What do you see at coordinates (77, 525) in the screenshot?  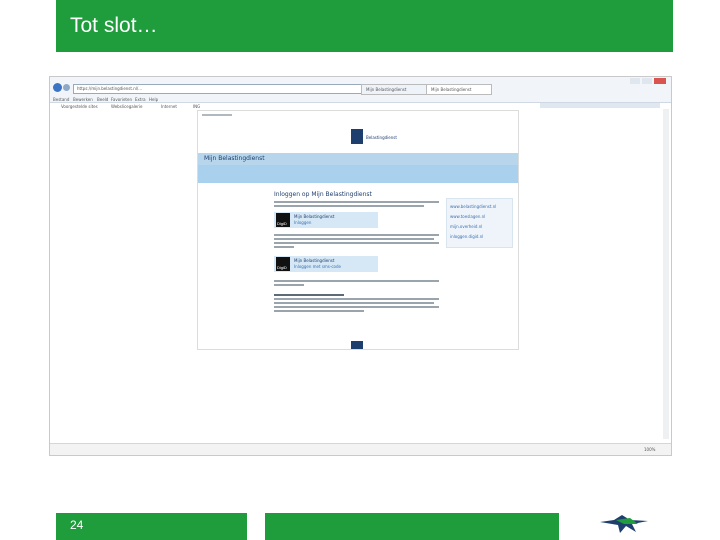 I see `slide-number: 24` at bounding box center [77, 525].